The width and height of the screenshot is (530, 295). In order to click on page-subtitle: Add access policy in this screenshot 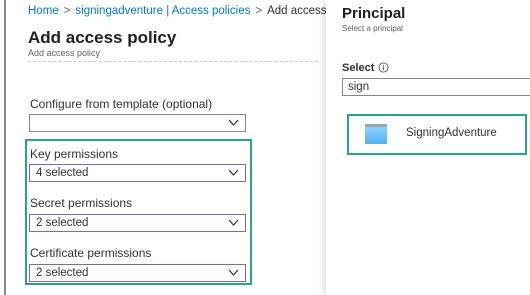, I will do `click(64, 53)`.